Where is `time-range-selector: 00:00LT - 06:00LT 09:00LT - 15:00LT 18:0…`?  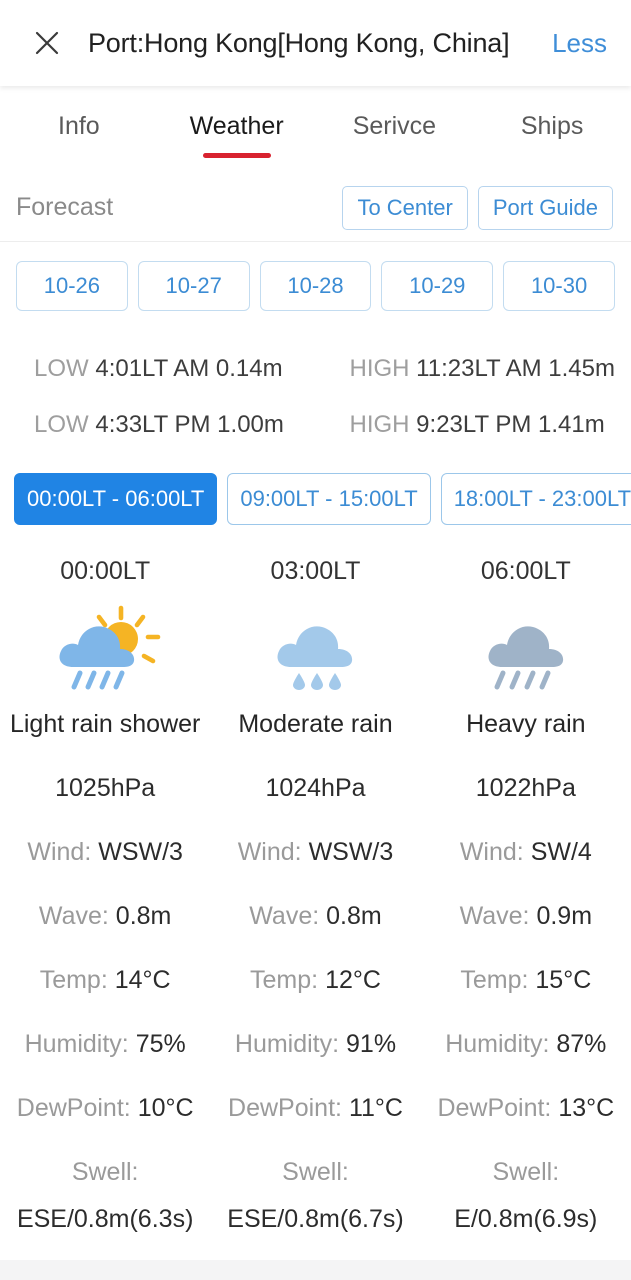
time-range-selector: 00:00LT - 06:00LT 09:00LT - 15:00LT 18:0… is located at coordinates (315, 492).